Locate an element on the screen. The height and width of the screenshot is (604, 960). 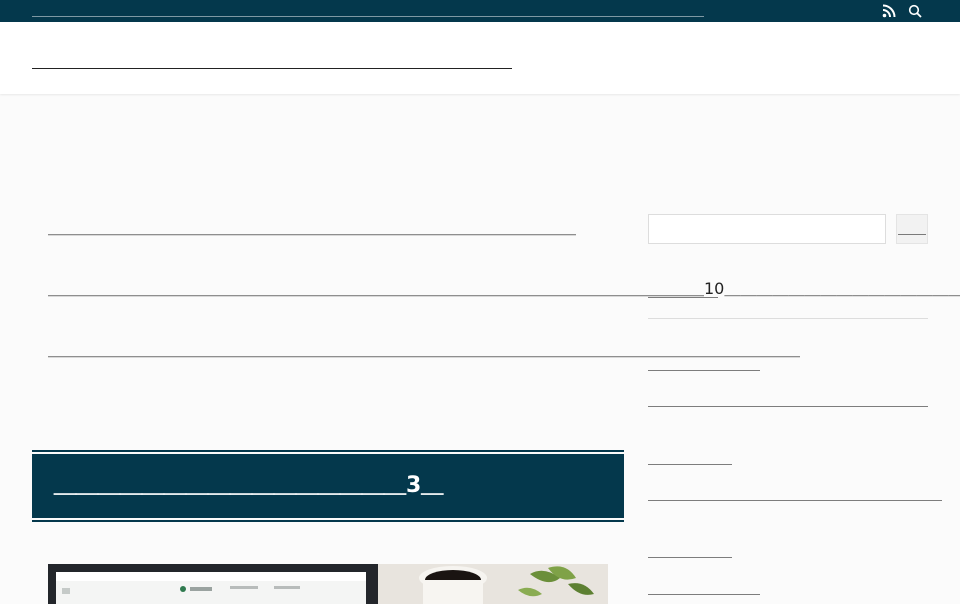
sidebar-item-link: ＿＿＿＿＿＿＿＿ is located at coordinates (704, 589).